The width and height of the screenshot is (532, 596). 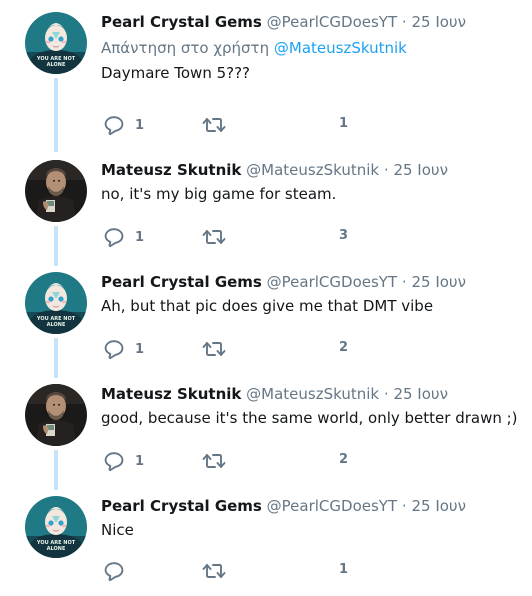 What do you see at coordinates (253, 125) in the screenshot?
I see `tweet-actions: 1 1` at bounding box center [253, 125].